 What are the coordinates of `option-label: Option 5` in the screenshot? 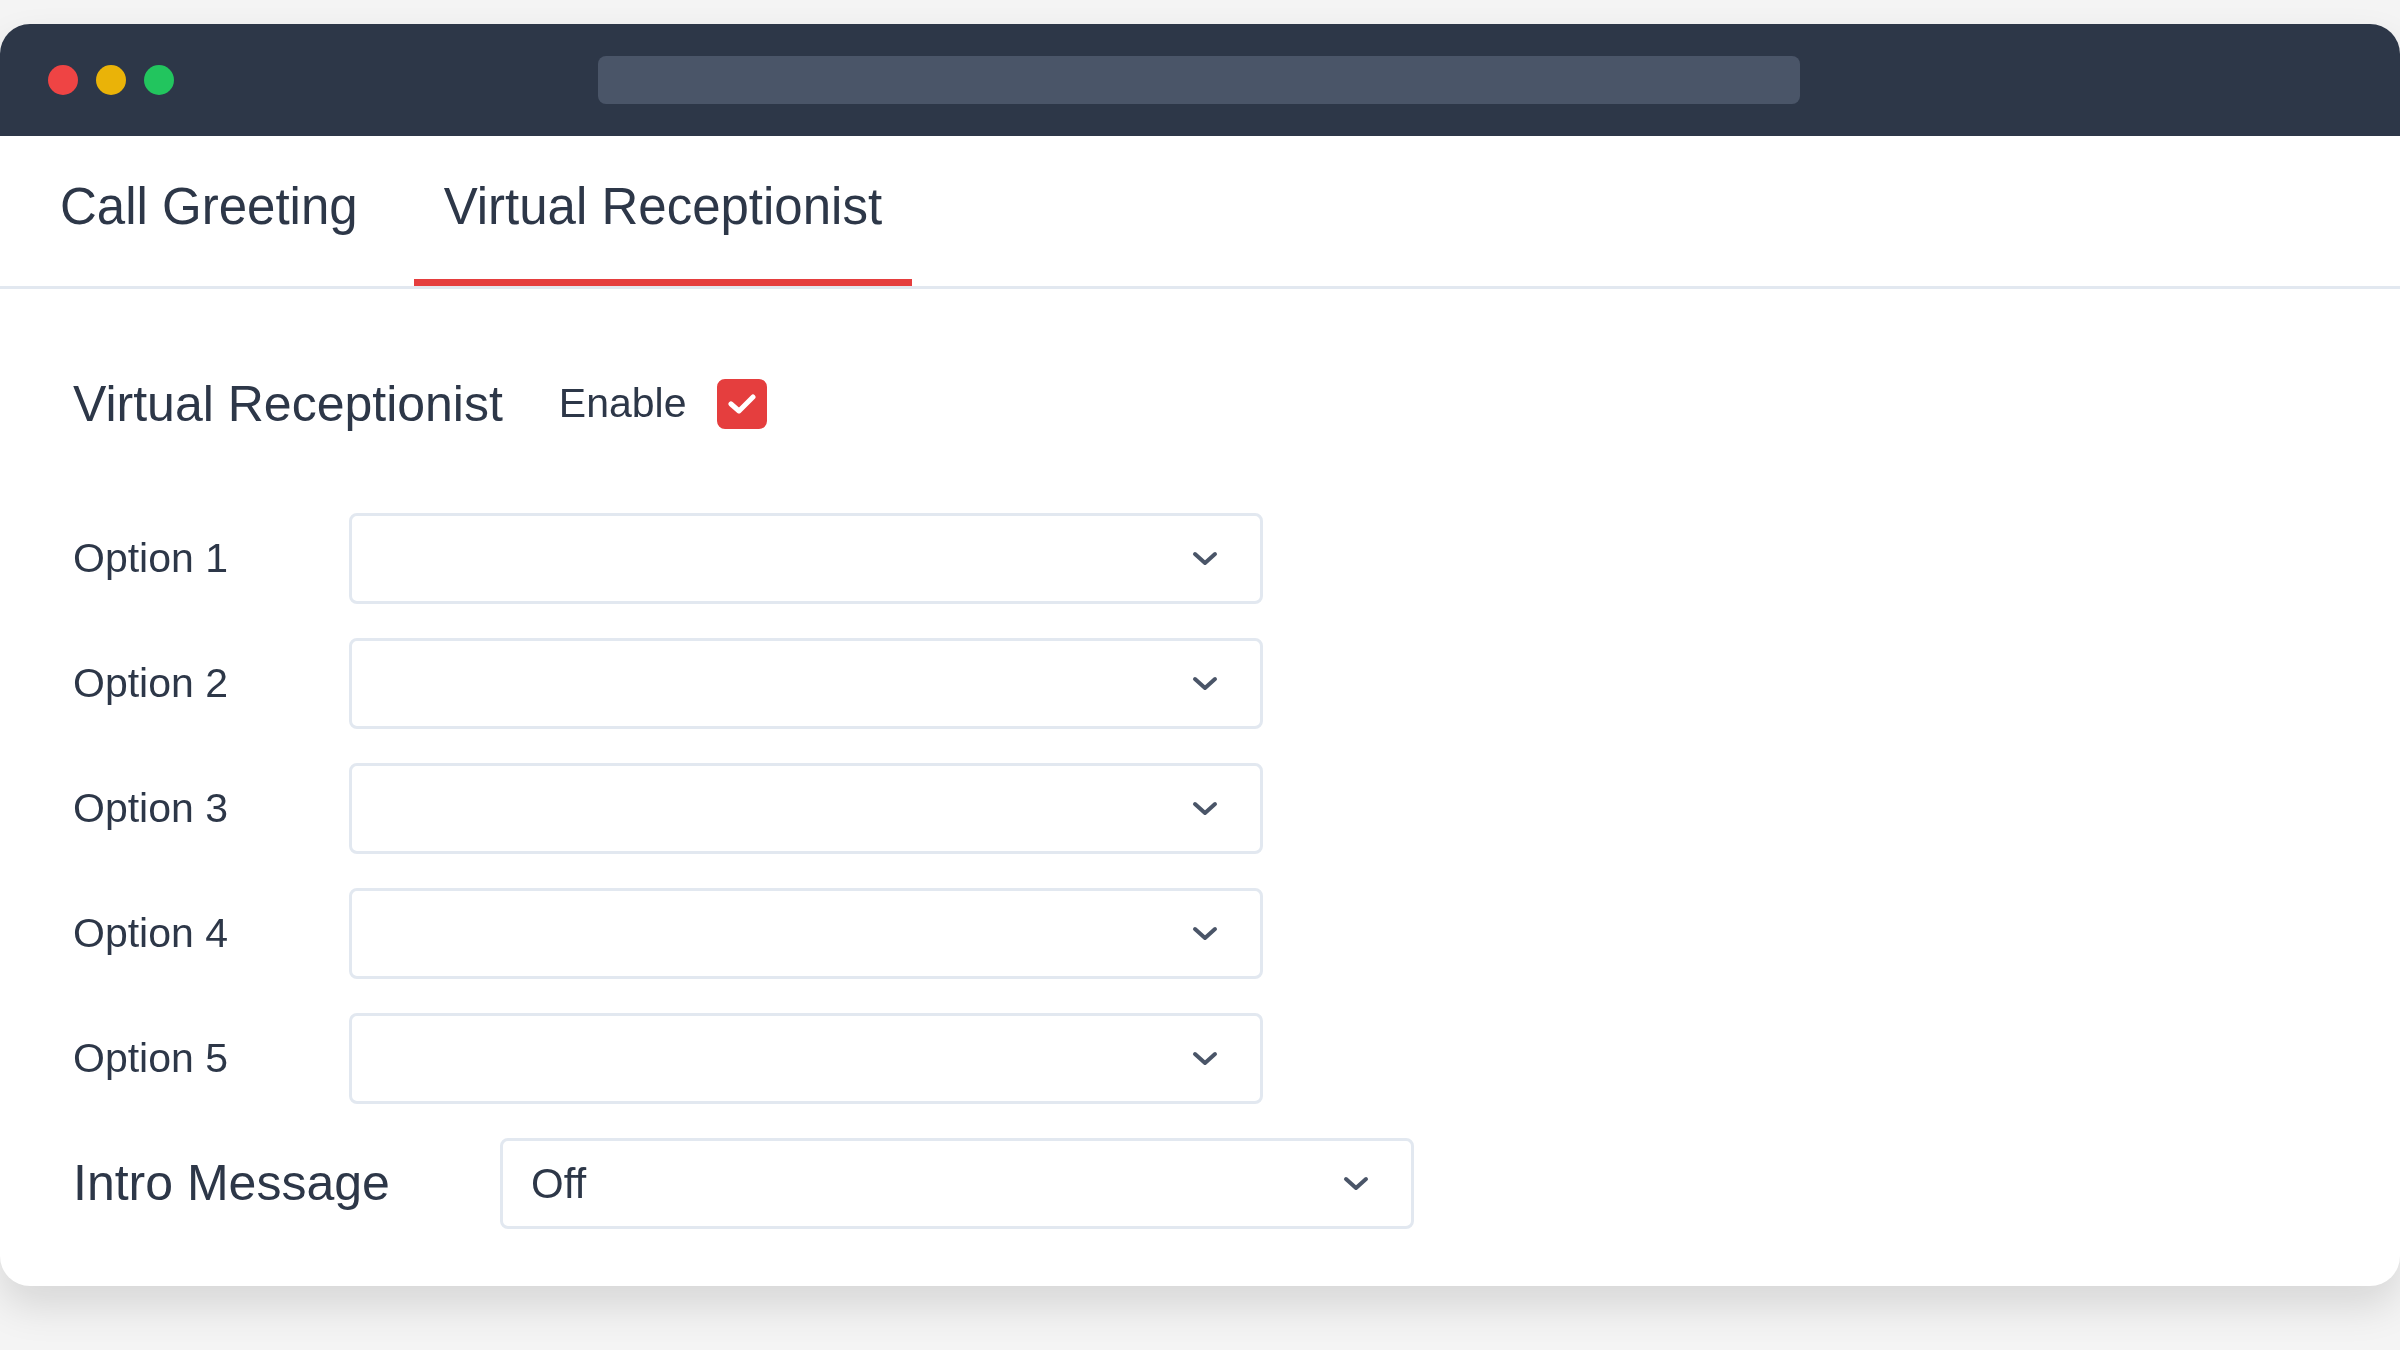 It's located at (151, 1058).